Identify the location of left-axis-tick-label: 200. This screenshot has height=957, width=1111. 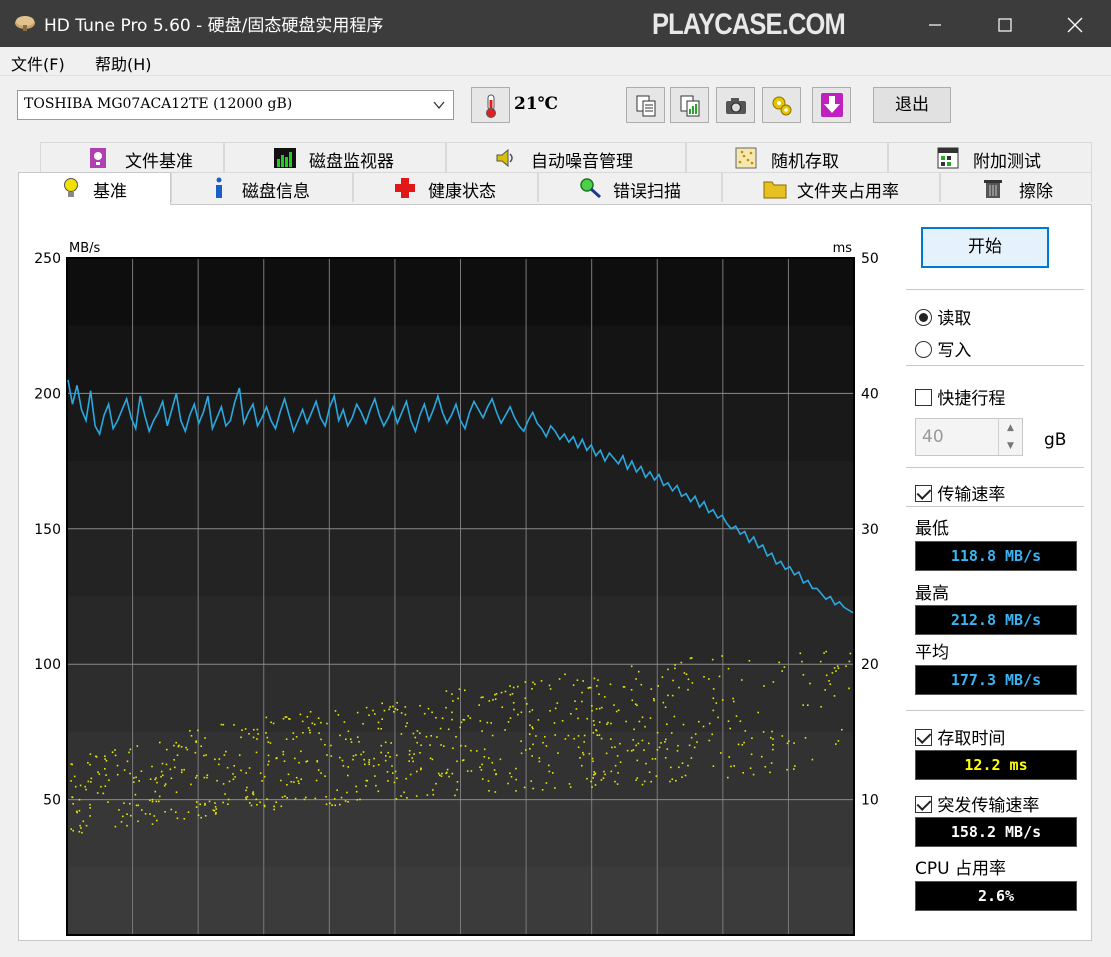
(47, 394).